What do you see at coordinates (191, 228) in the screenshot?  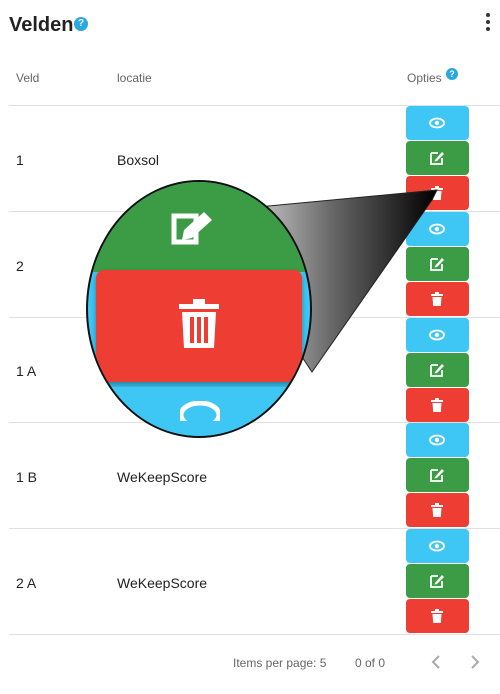 I see `edit-icon` at bounding box center [191, 228].